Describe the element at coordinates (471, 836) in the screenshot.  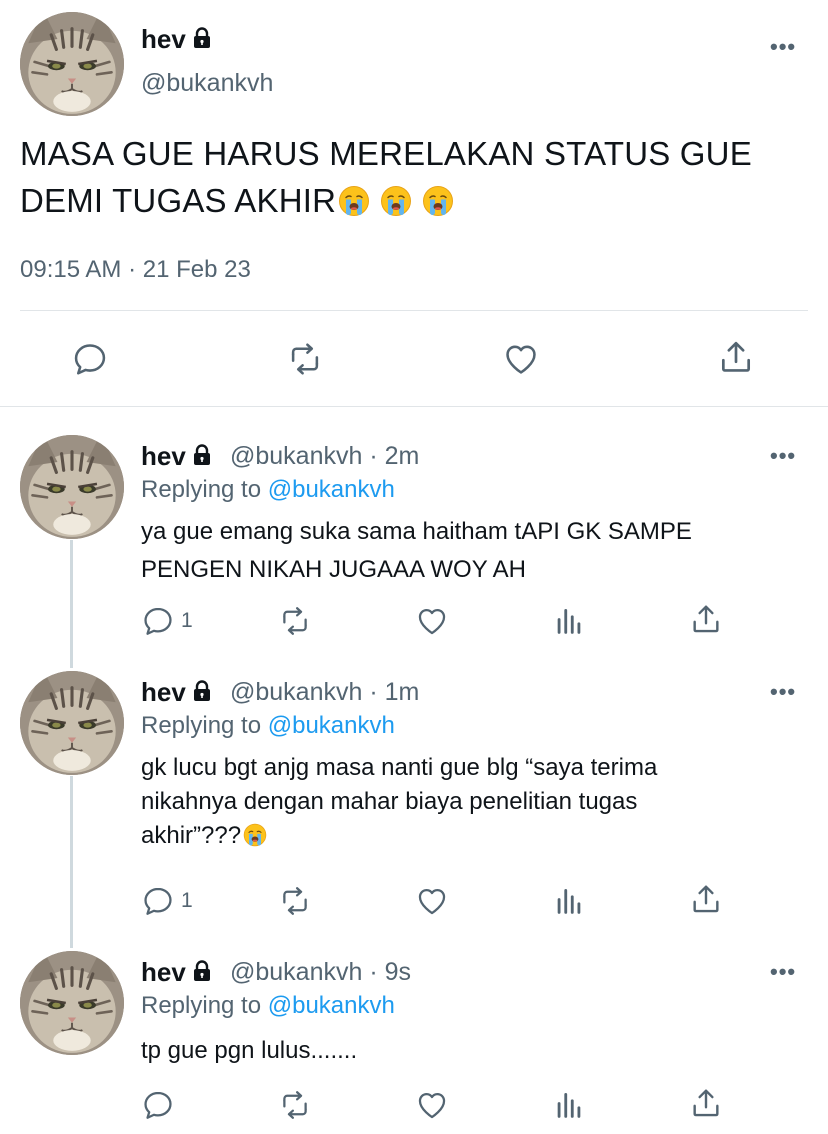
I see `tweet-text-line: akhir”???` at that location.